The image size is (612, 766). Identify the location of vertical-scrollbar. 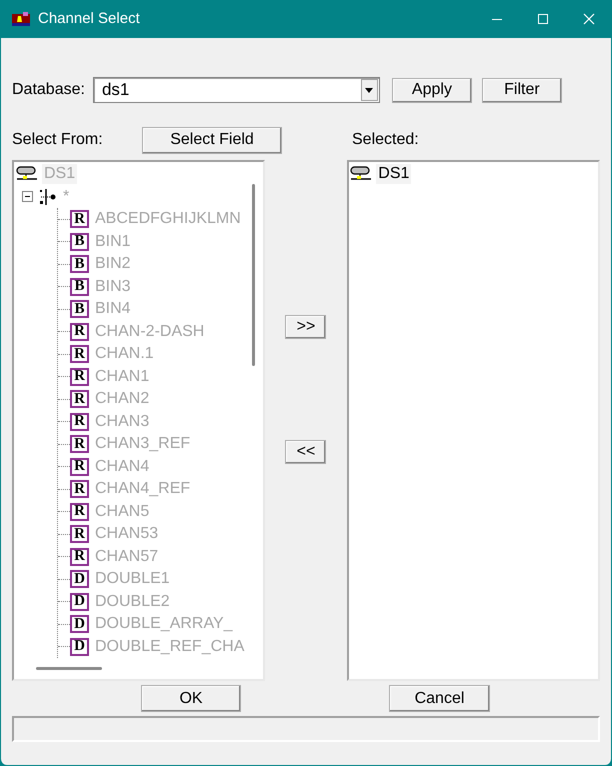
(253, 275).